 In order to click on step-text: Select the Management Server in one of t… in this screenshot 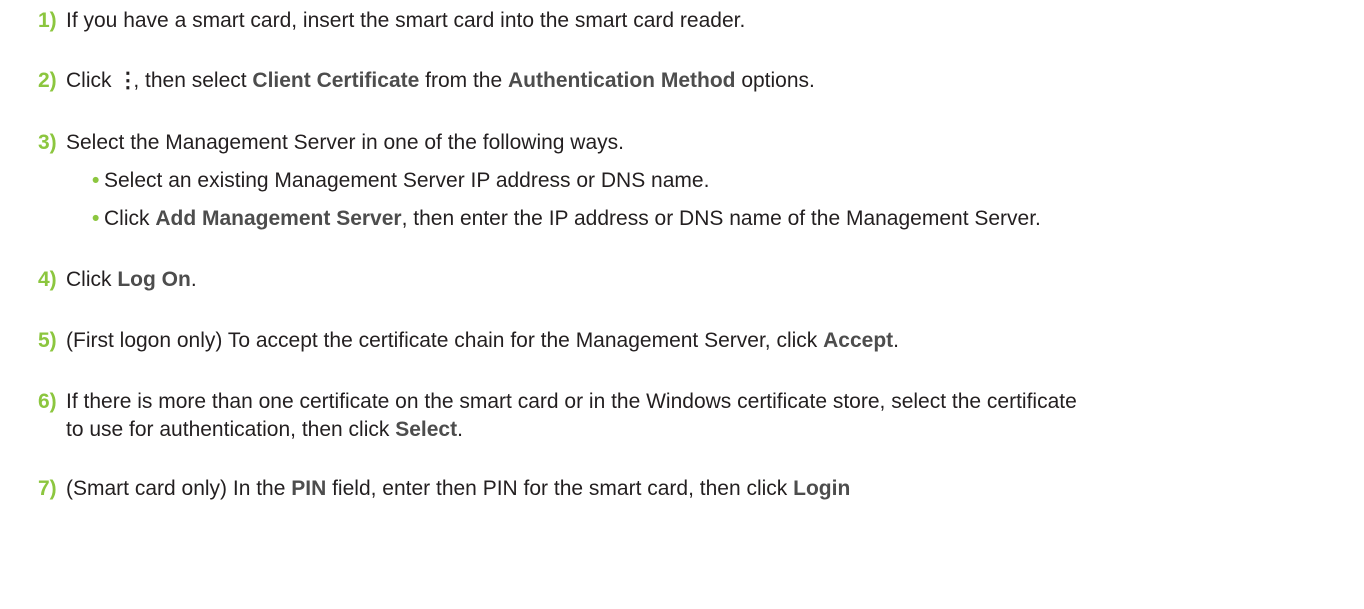, I will do `click(345, 142)`.